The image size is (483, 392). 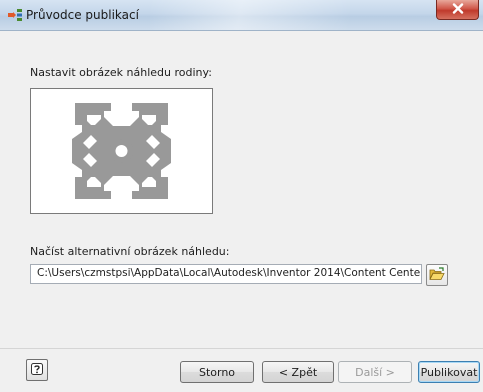 I want to click on help-button, so click(x=37, y=370).